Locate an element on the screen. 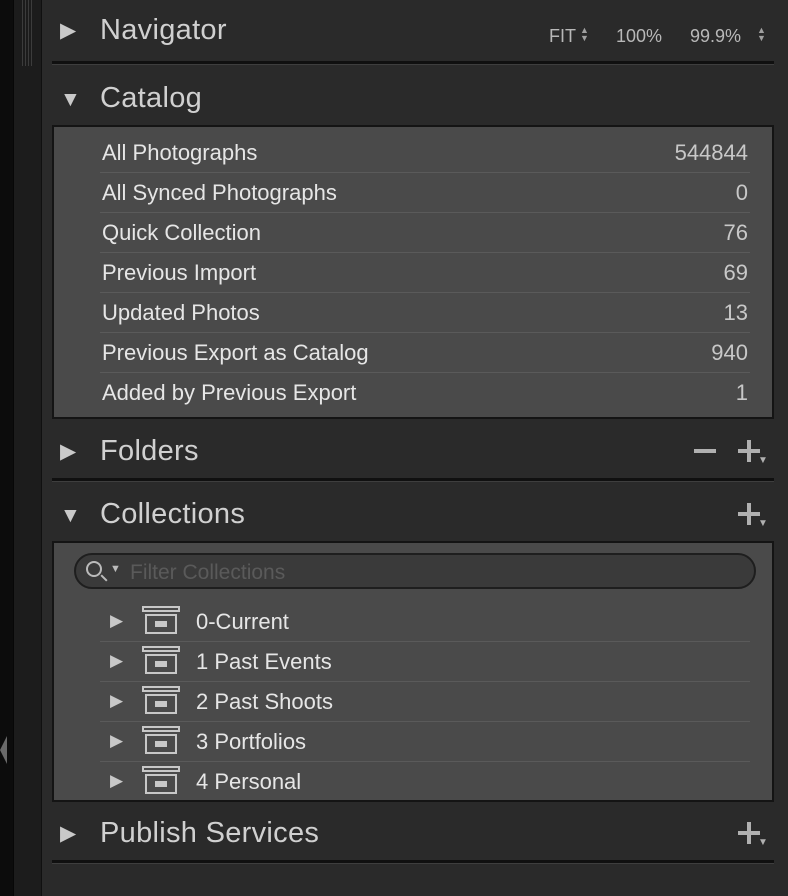  catalog-item-count: 76 is located at coordinates (735, 232).